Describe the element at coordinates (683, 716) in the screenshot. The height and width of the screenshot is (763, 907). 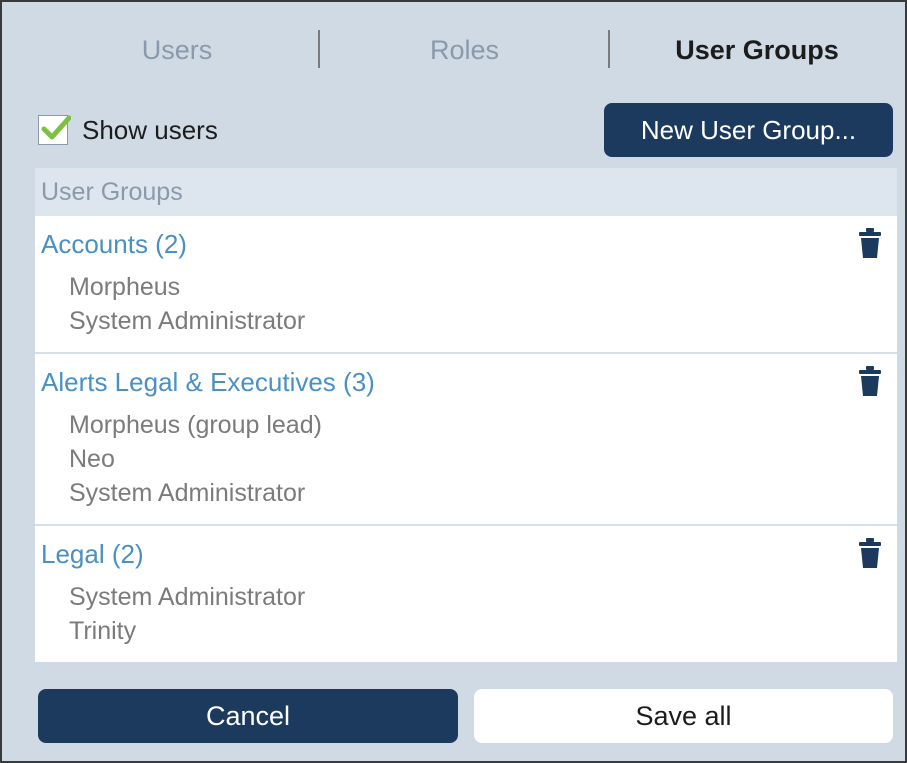
I see `save-all-button: Save all` at that location.